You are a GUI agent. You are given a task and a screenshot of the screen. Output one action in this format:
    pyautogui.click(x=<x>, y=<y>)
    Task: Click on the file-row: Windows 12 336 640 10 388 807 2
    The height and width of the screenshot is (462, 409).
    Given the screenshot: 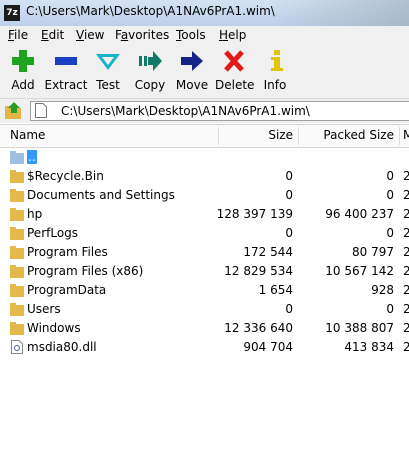 What is the action you would take?
    pyautogui.click(x=204, y=328)
    